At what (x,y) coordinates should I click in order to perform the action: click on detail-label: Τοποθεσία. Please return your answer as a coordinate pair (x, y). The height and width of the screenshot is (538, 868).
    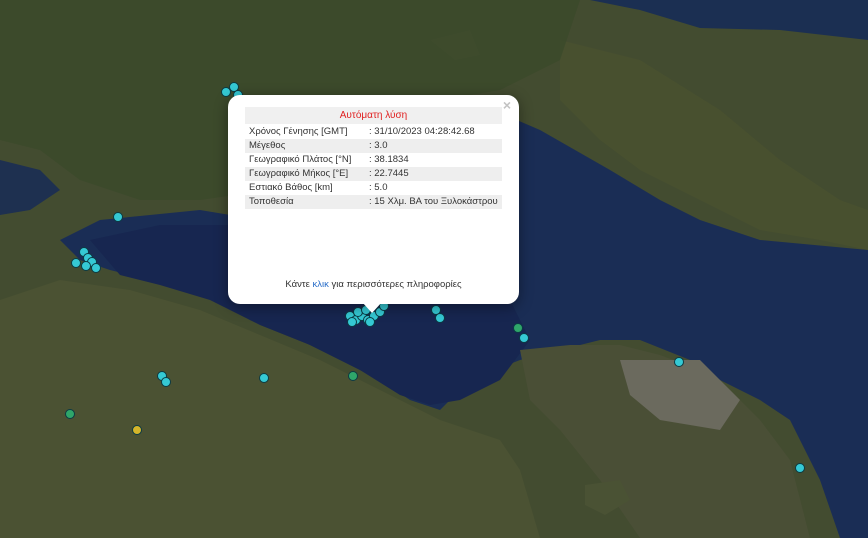
    Looking at the image, I should click on (305, 202).